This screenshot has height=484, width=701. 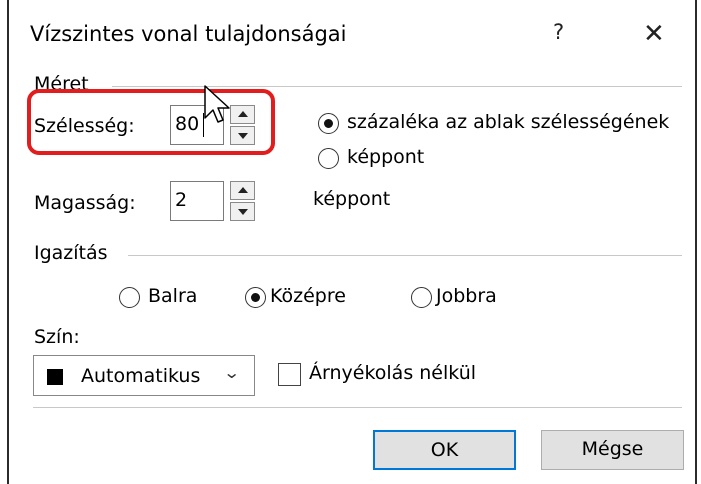 I want to click on color-dropdown-value: Automatikus, so click(x=141, y=376).